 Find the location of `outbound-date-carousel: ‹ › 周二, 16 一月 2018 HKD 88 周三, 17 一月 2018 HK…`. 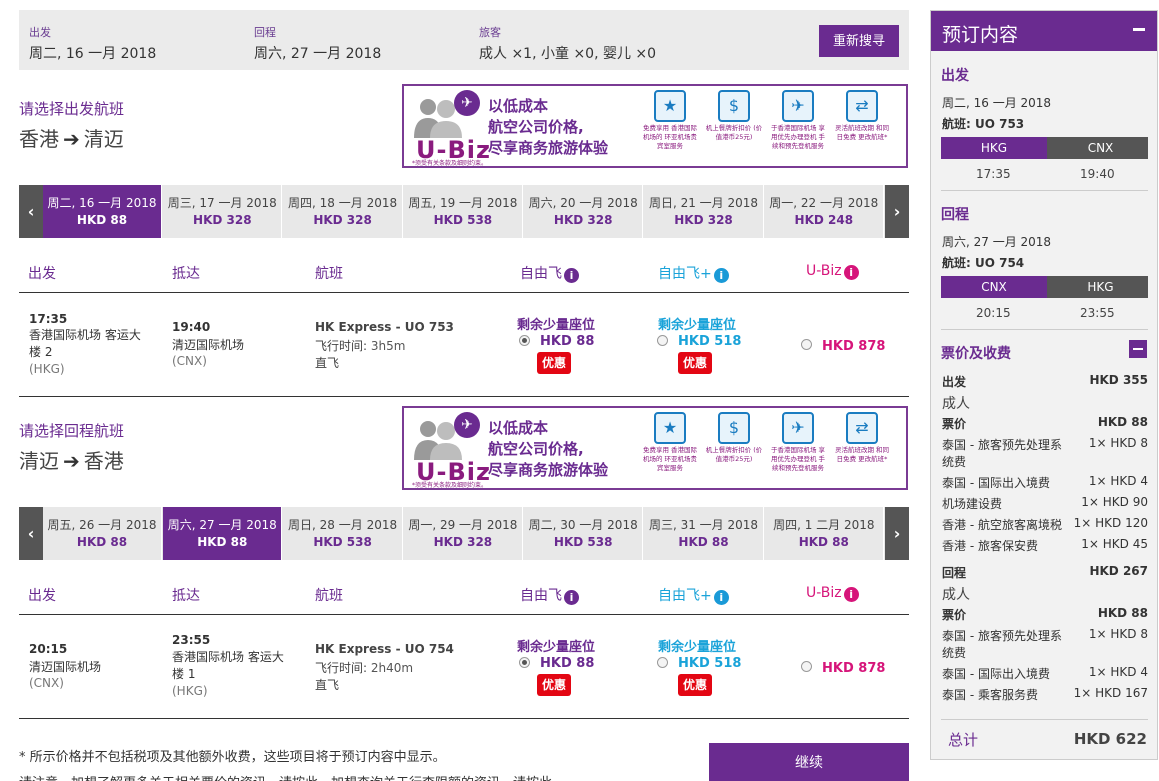

outbound-date-carousel: ‹ › 周二, 16 一月 2018 HKD 88 周三, 17 一月 2018 HK… is located at coordinates (464, 211).